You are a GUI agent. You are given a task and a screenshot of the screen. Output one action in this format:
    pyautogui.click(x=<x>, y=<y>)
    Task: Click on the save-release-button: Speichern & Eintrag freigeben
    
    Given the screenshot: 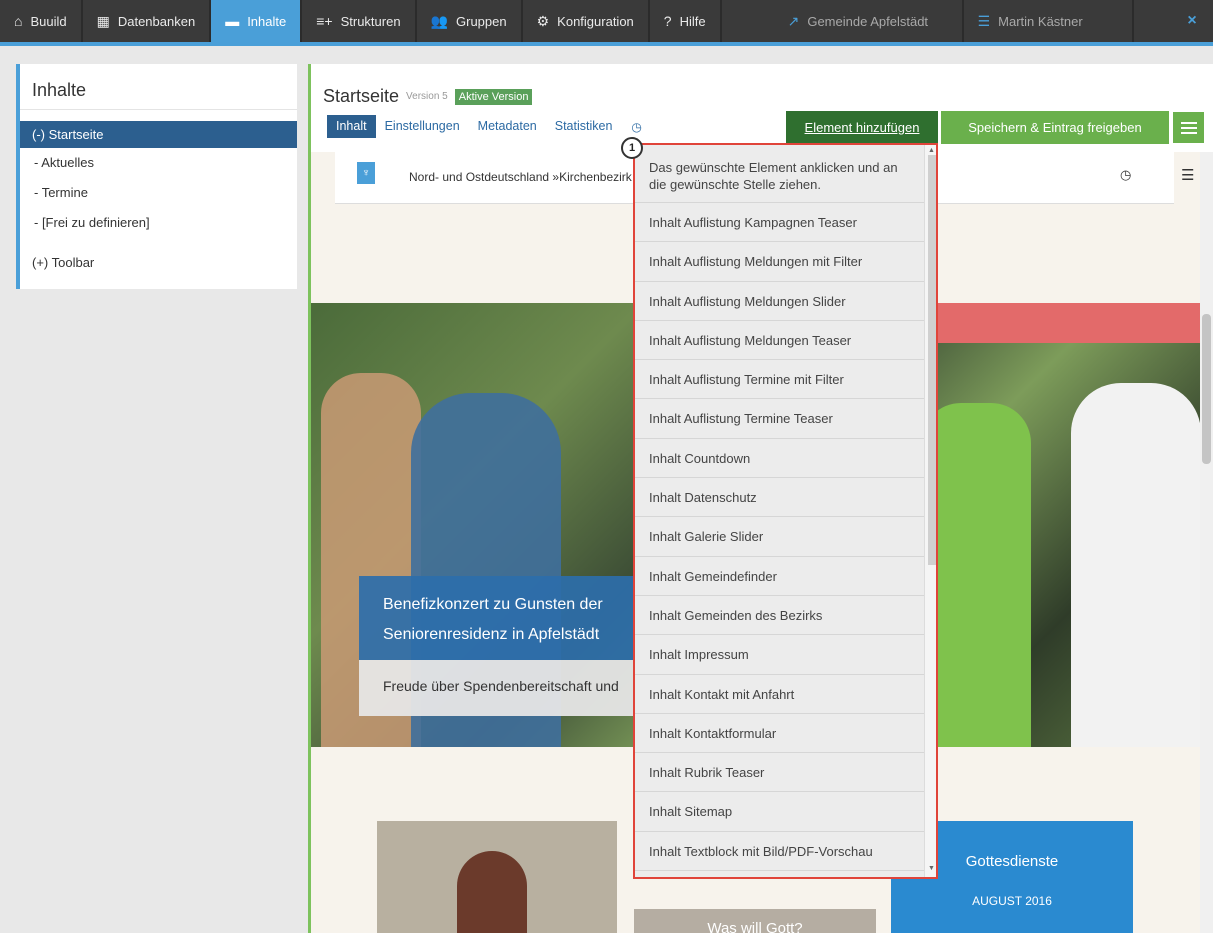 What is the action you would take?
    pyautogui.click(x=1055, y=127)
    